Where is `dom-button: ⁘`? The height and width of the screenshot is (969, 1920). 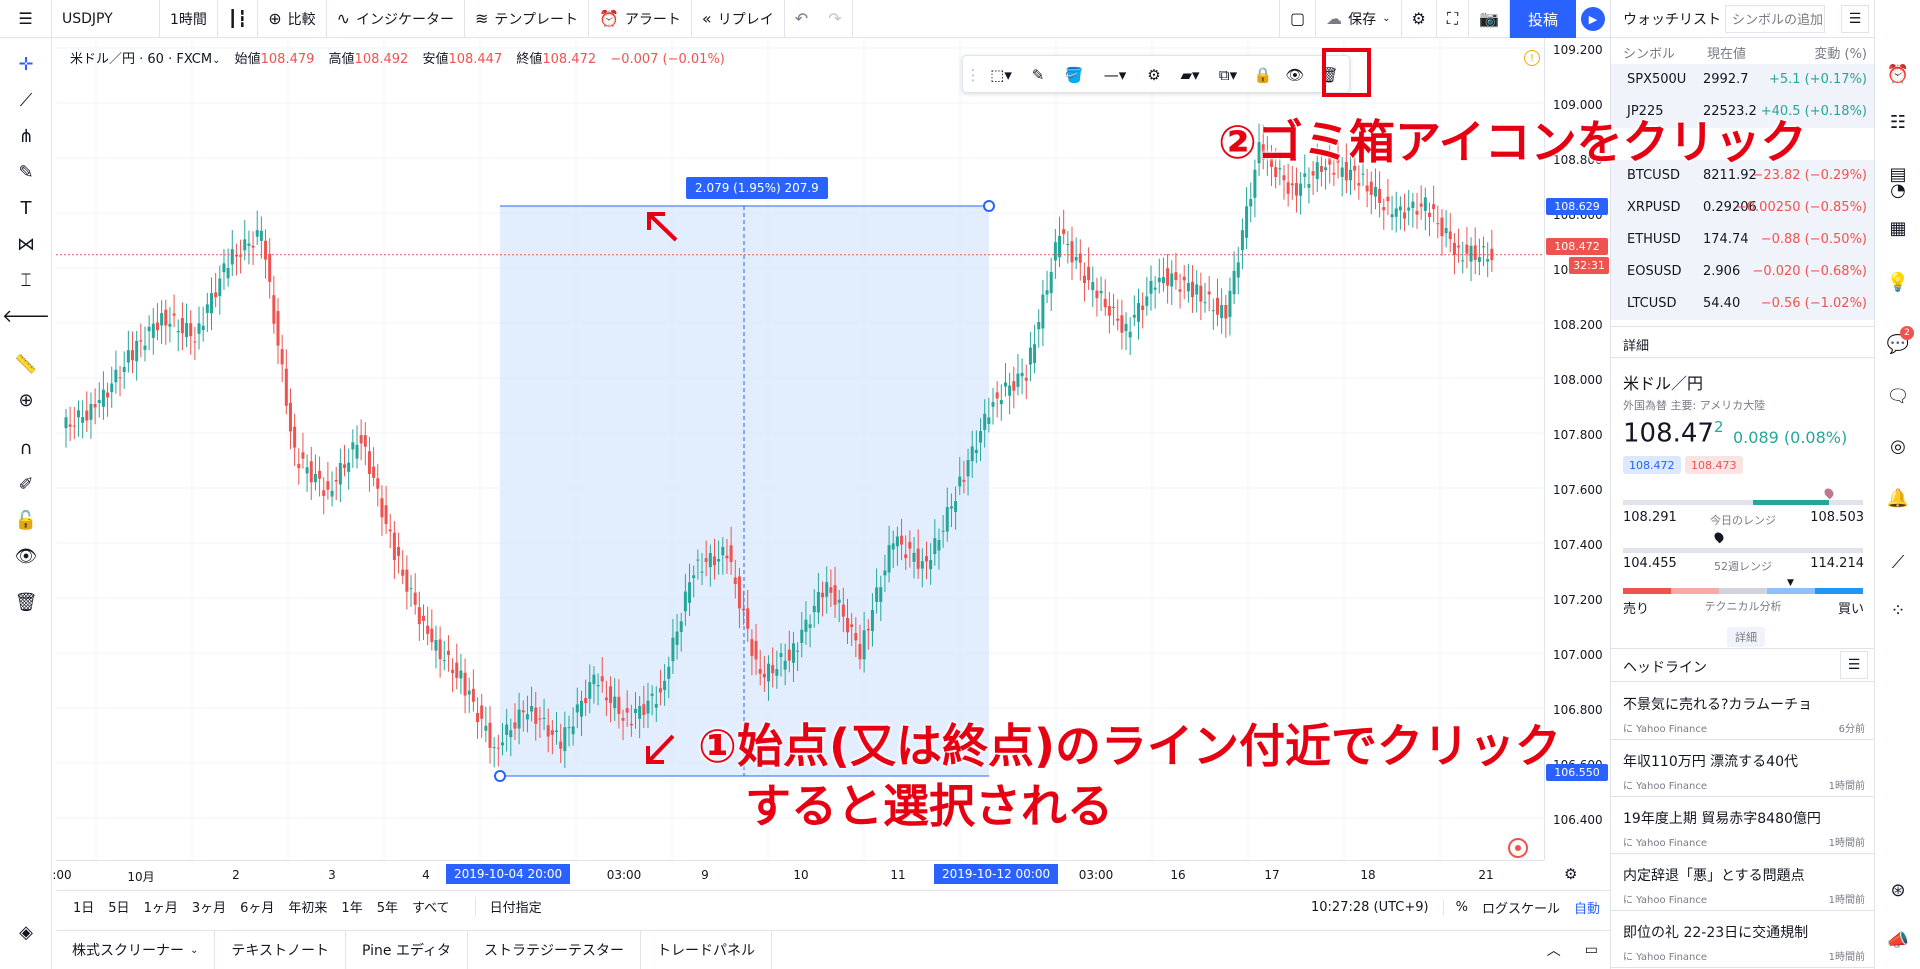 dom-button: ⁘ is located at coordinates (1898, 610).